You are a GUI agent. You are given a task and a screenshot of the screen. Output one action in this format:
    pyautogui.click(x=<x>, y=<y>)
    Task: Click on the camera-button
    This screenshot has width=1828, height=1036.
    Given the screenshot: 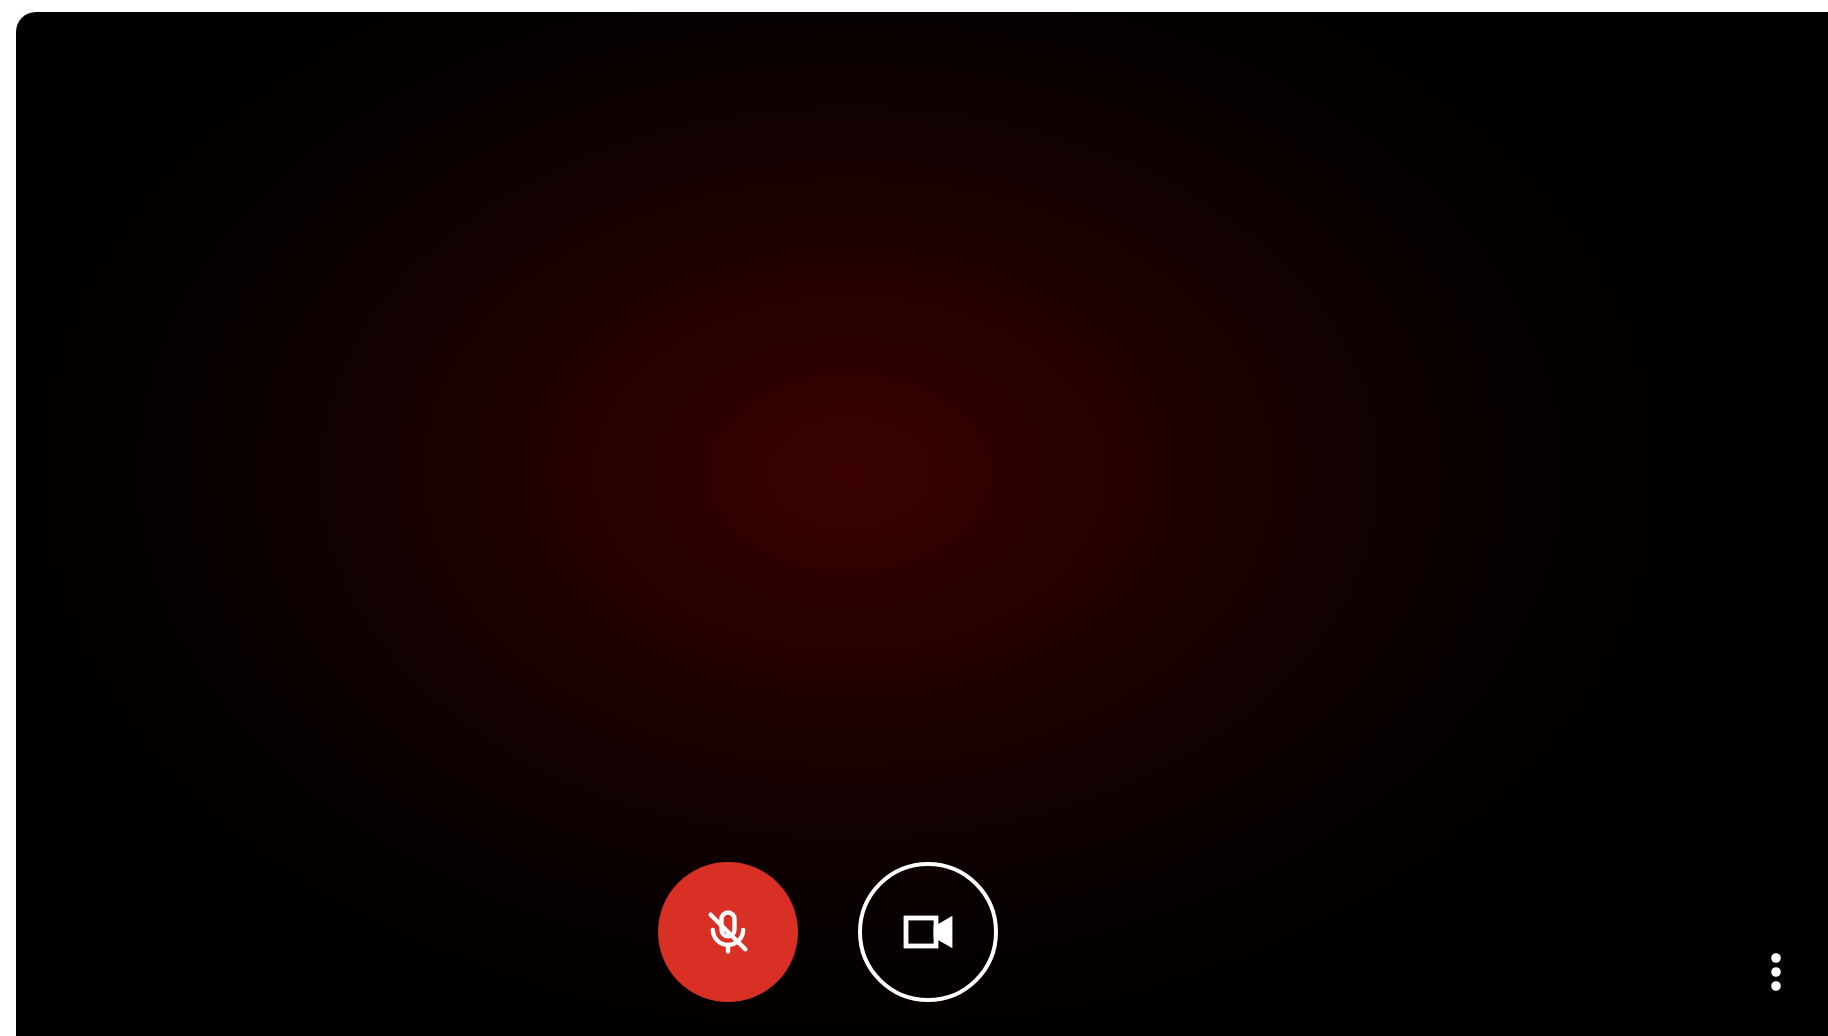 What is the action you would take?
    pyautogui.click(x=927, y=932)
    